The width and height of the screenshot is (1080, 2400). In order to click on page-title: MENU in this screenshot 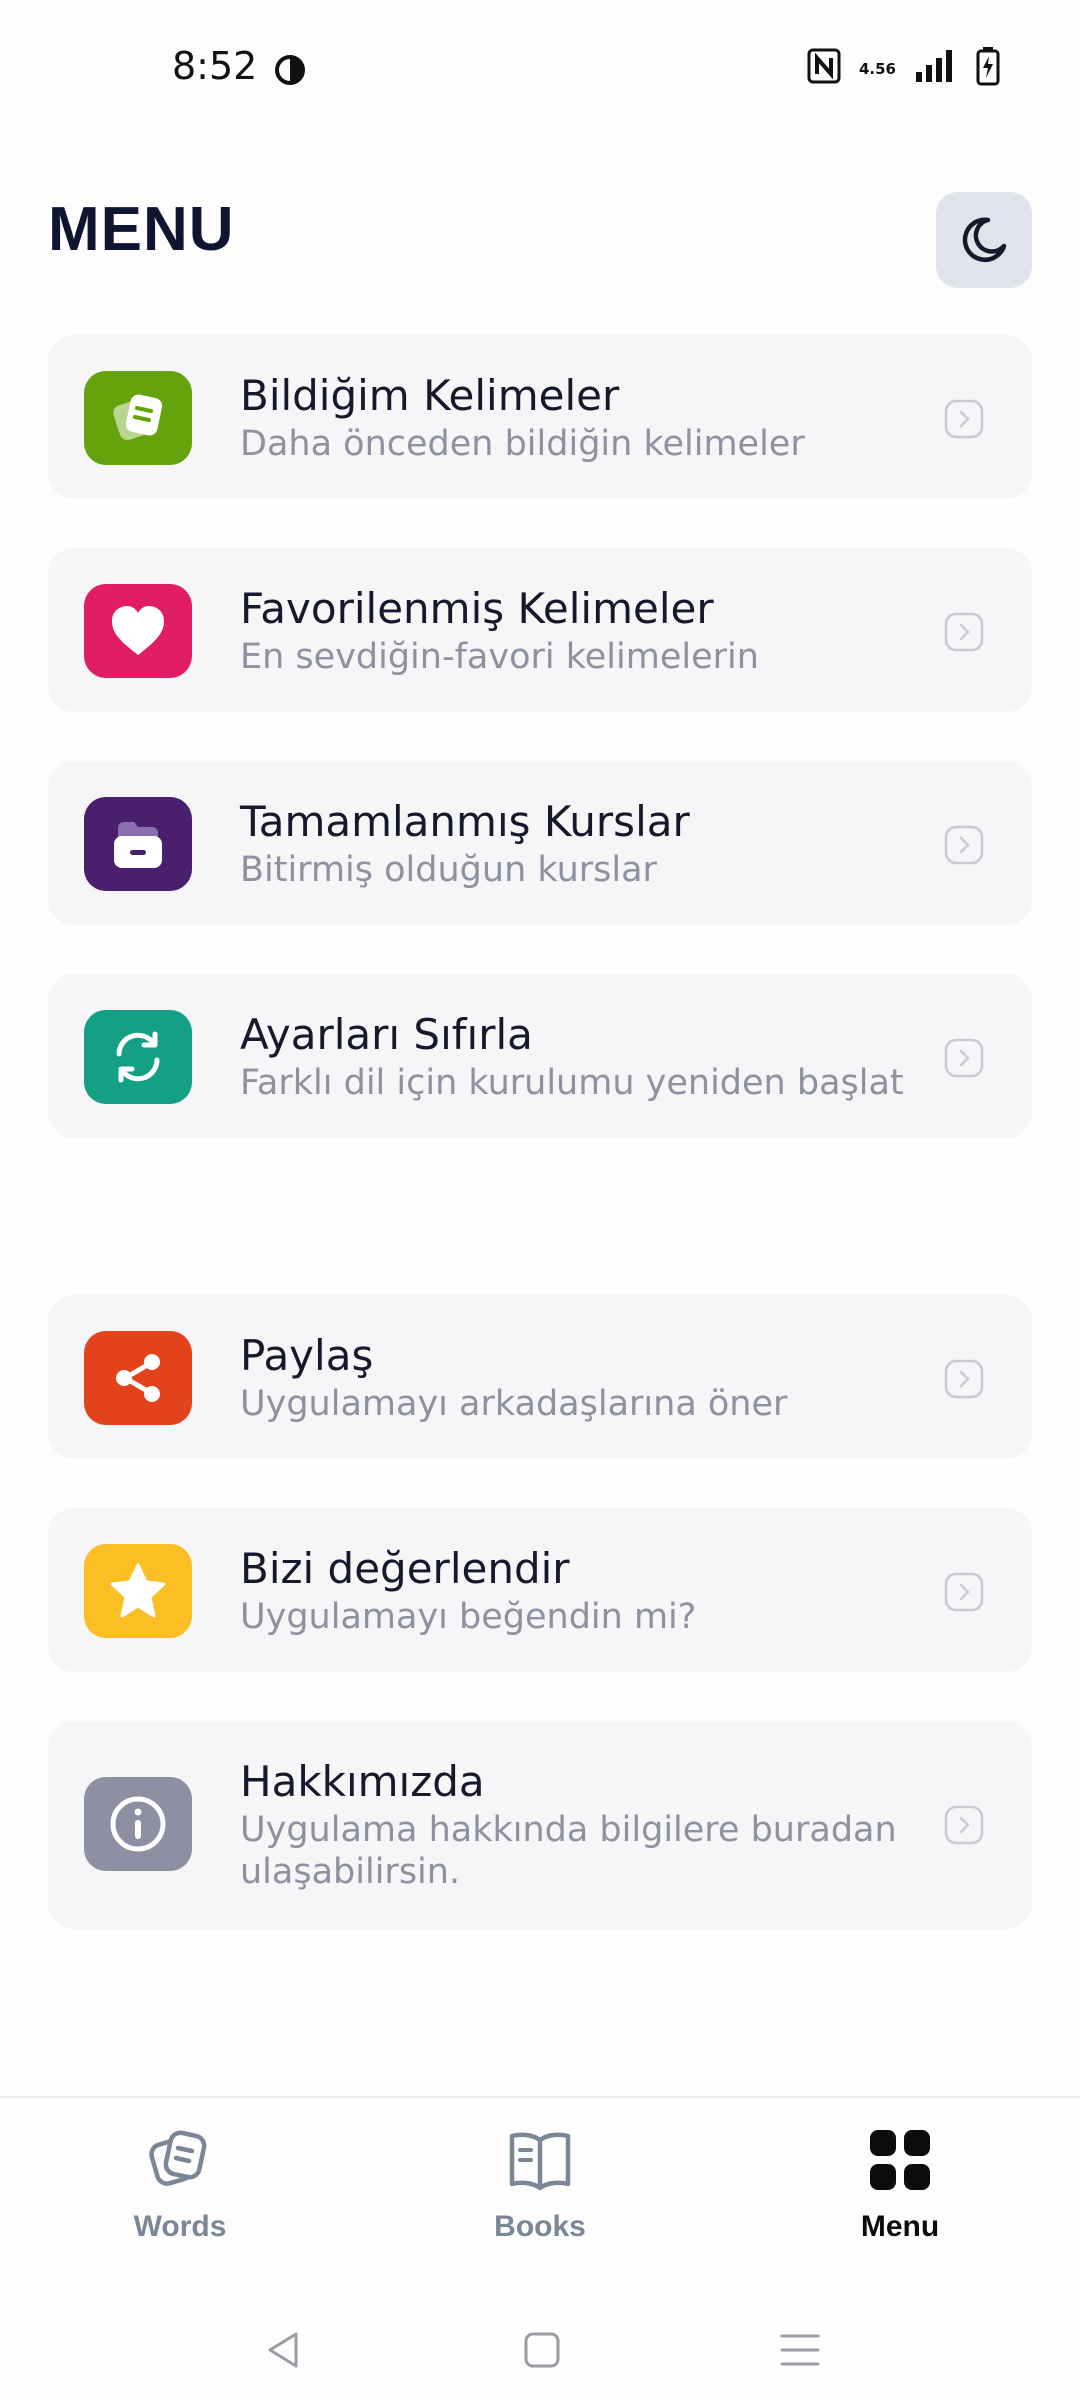, I will do `click(141, 229)`.